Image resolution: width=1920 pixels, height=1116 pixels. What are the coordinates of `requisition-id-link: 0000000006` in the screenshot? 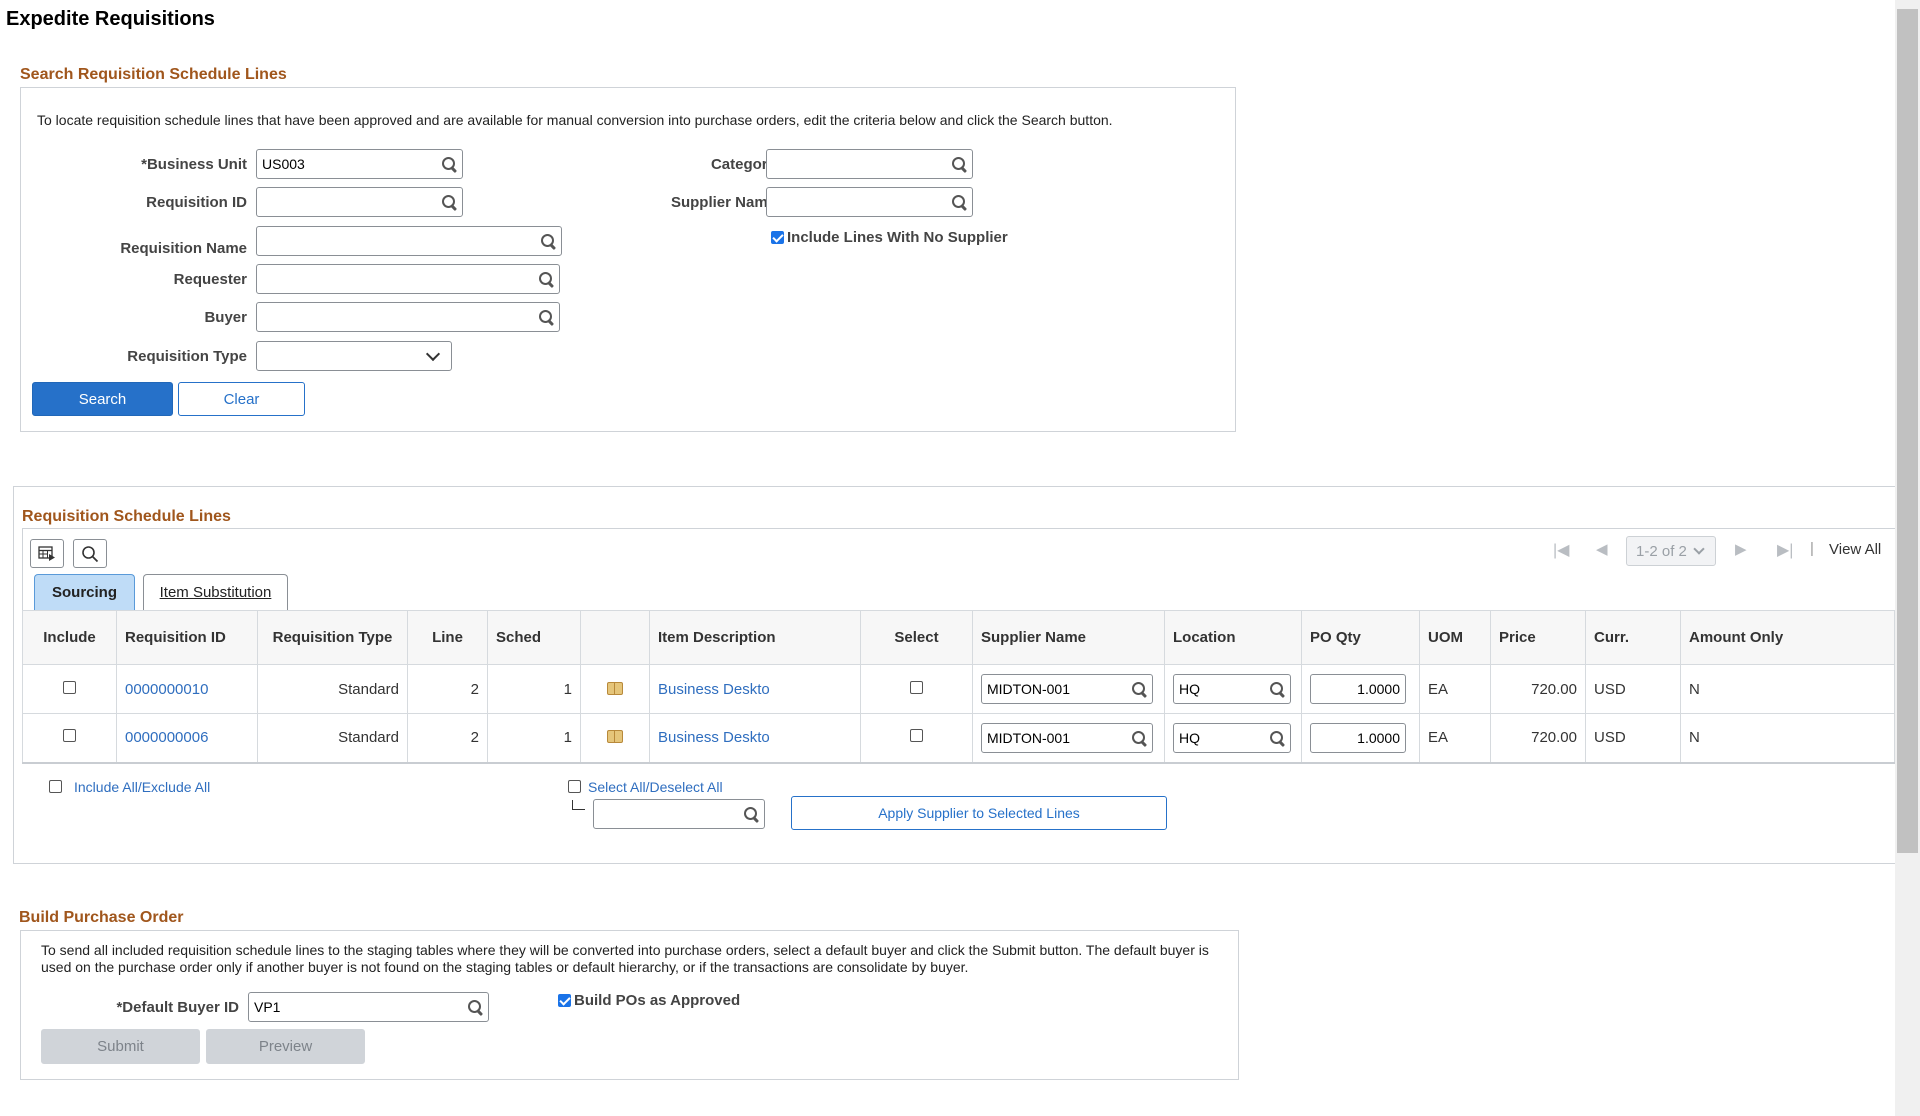 It's located at (166, 737).